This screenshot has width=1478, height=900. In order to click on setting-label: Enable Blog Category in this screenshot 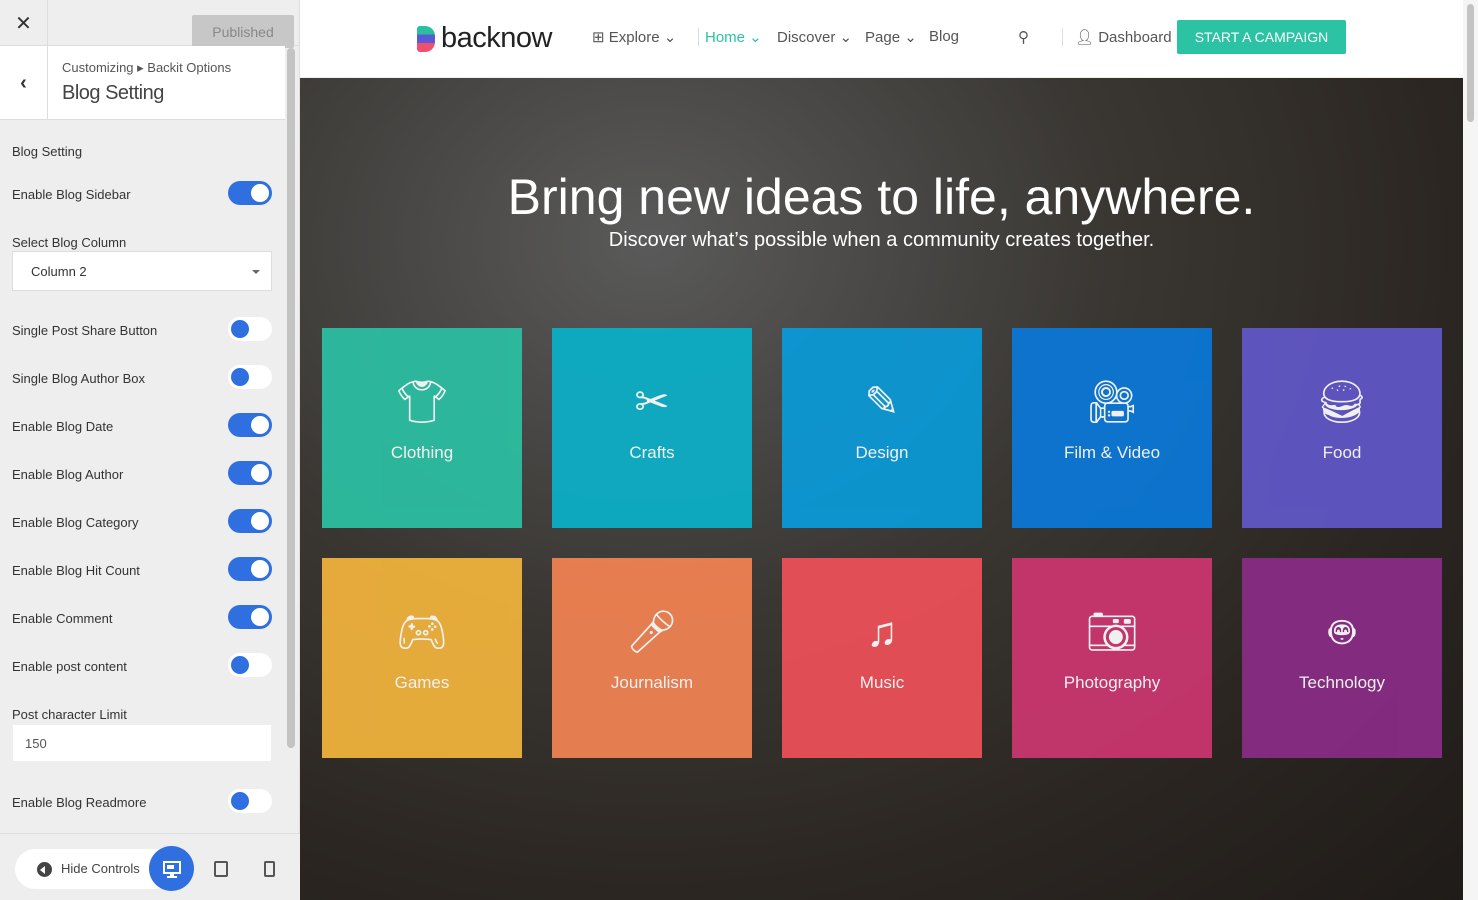, I will do `click(75, 522)`.